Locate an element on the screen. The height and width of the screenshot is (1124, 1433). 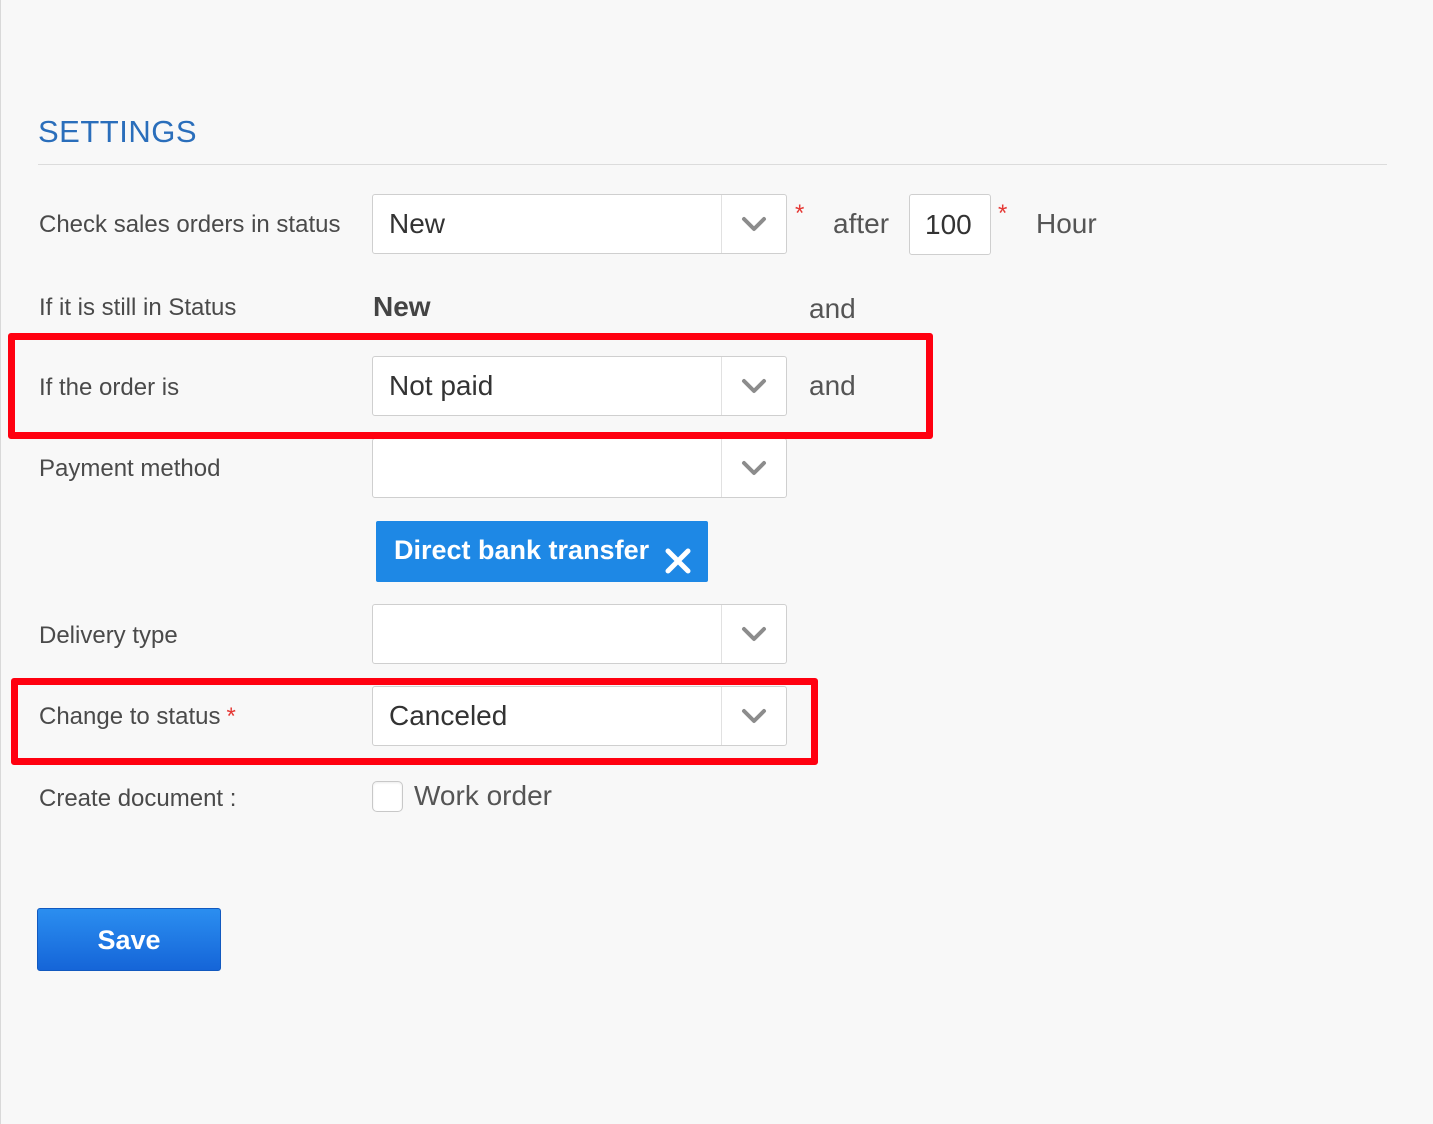
payment-method-tag: Direct bank transfer is located at coordinates (542, 551).